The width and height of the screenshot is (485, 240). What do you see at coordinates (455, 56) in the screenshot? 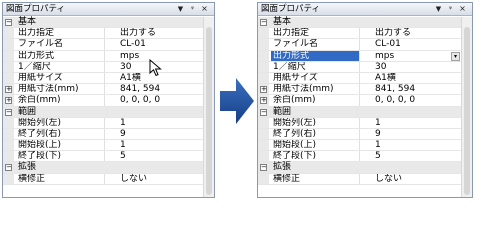
I see `dropdown-arrow-icon: ▾` at bounding box center [455, 56].